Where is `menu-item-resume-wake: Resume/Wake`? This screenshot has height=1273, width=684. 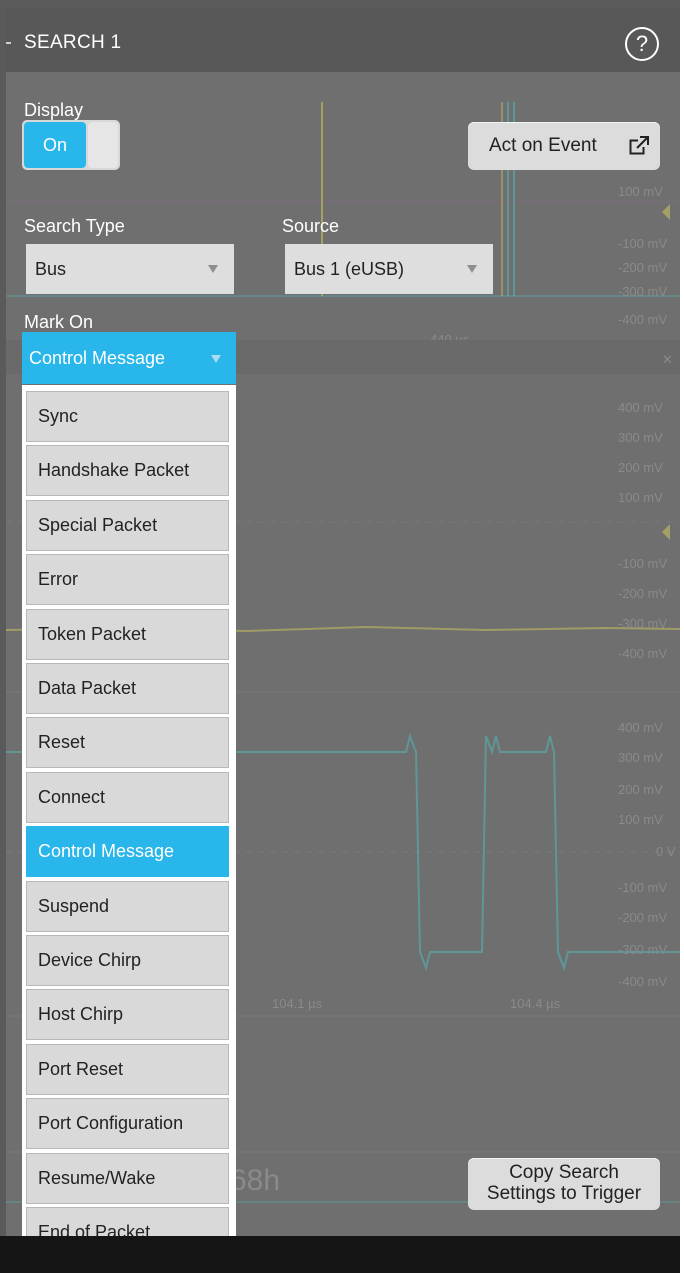 menu-item-resume-wake: Resume/Wake is located at coordinates (127, 1178).